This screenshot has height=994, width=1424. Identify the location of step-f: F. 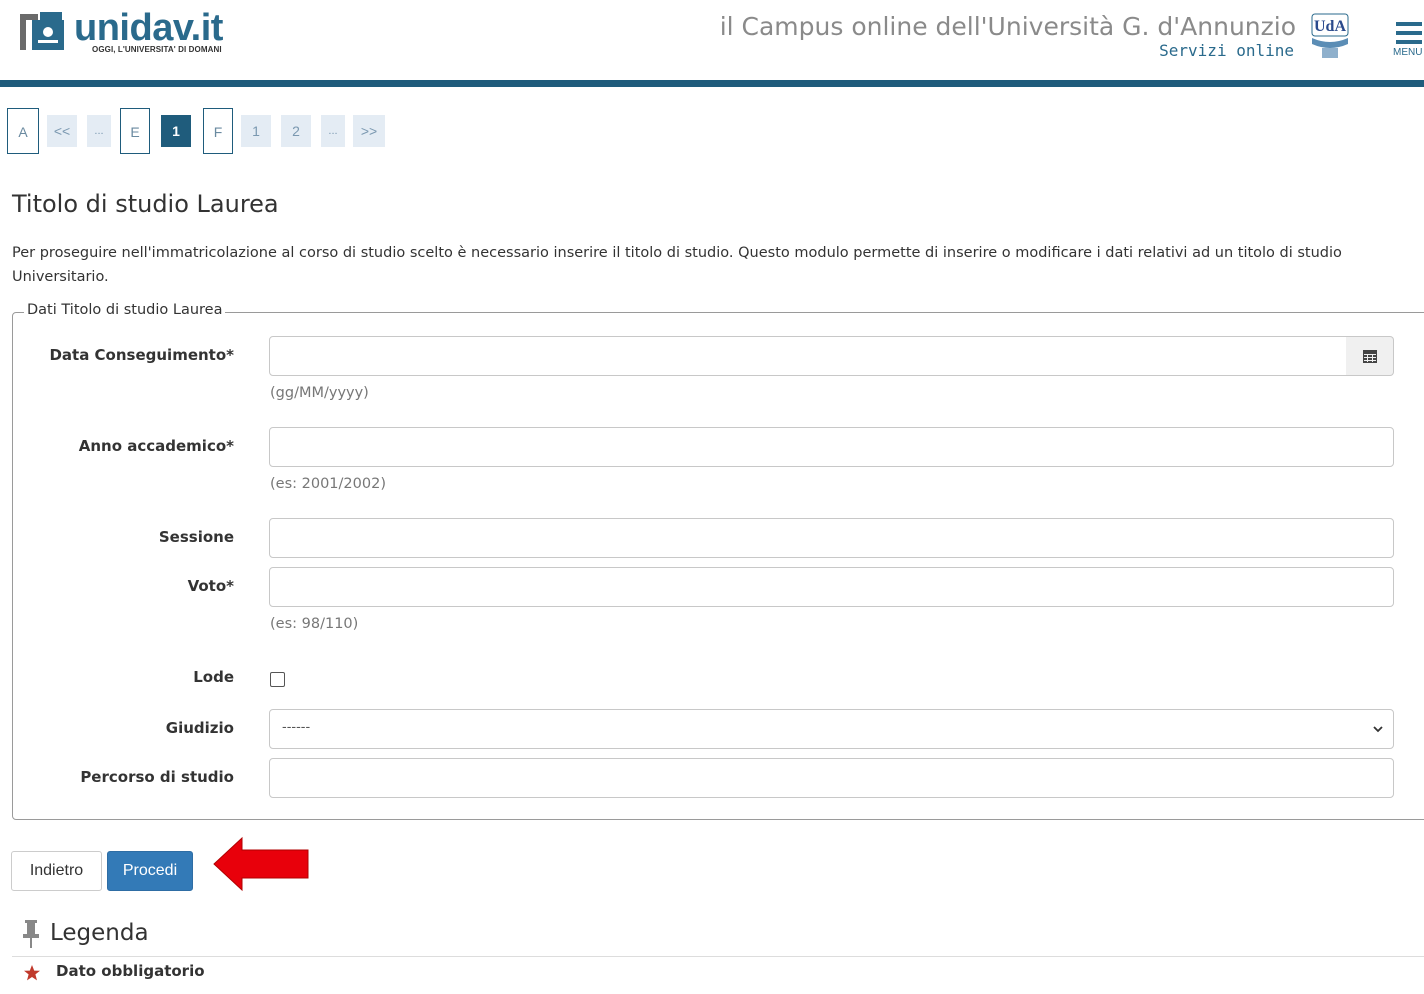
(218, 131).